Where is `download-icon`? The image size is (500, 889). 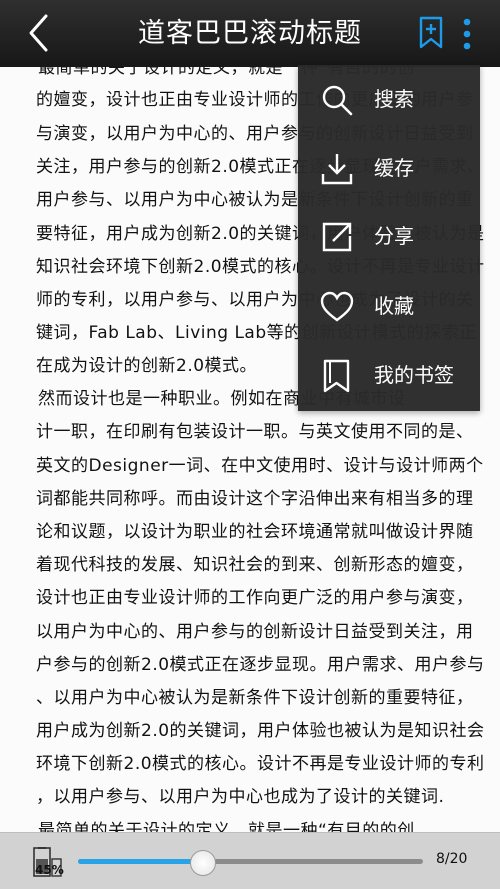
download-icon is located at coordinates (337, 169).